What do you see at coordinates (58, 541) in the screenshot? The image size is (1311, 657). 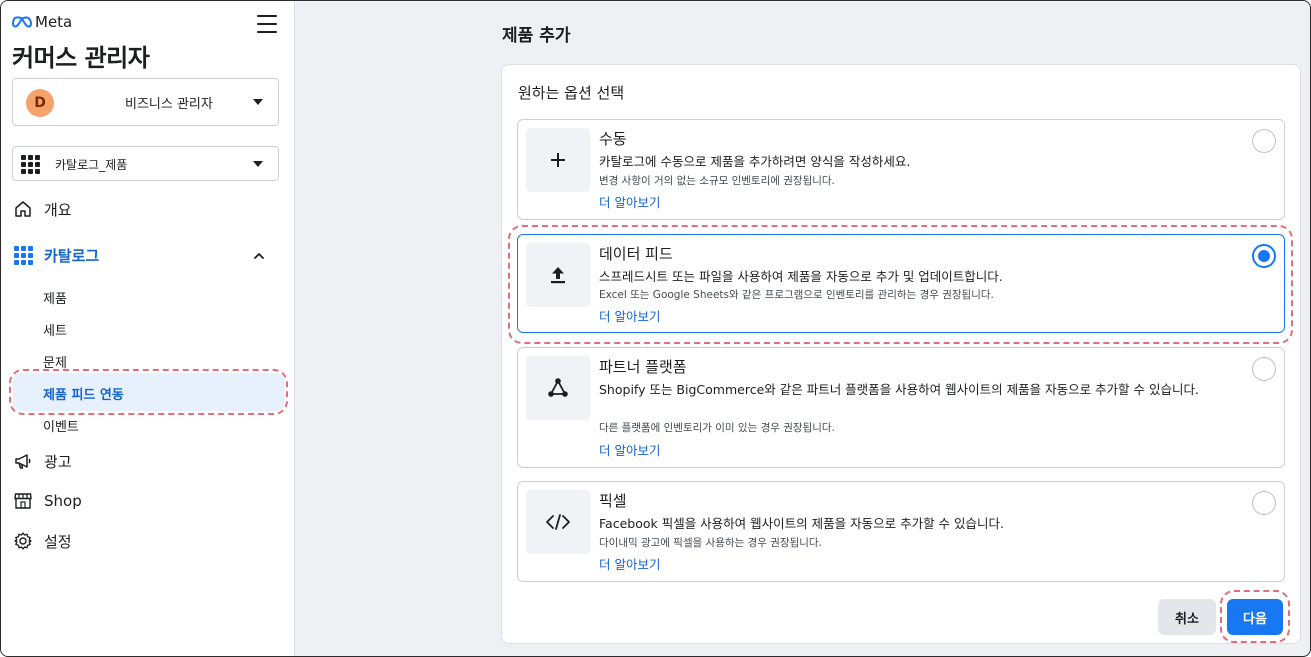 I see `nav-item-label: 설정` at bounding box center [58, 541].